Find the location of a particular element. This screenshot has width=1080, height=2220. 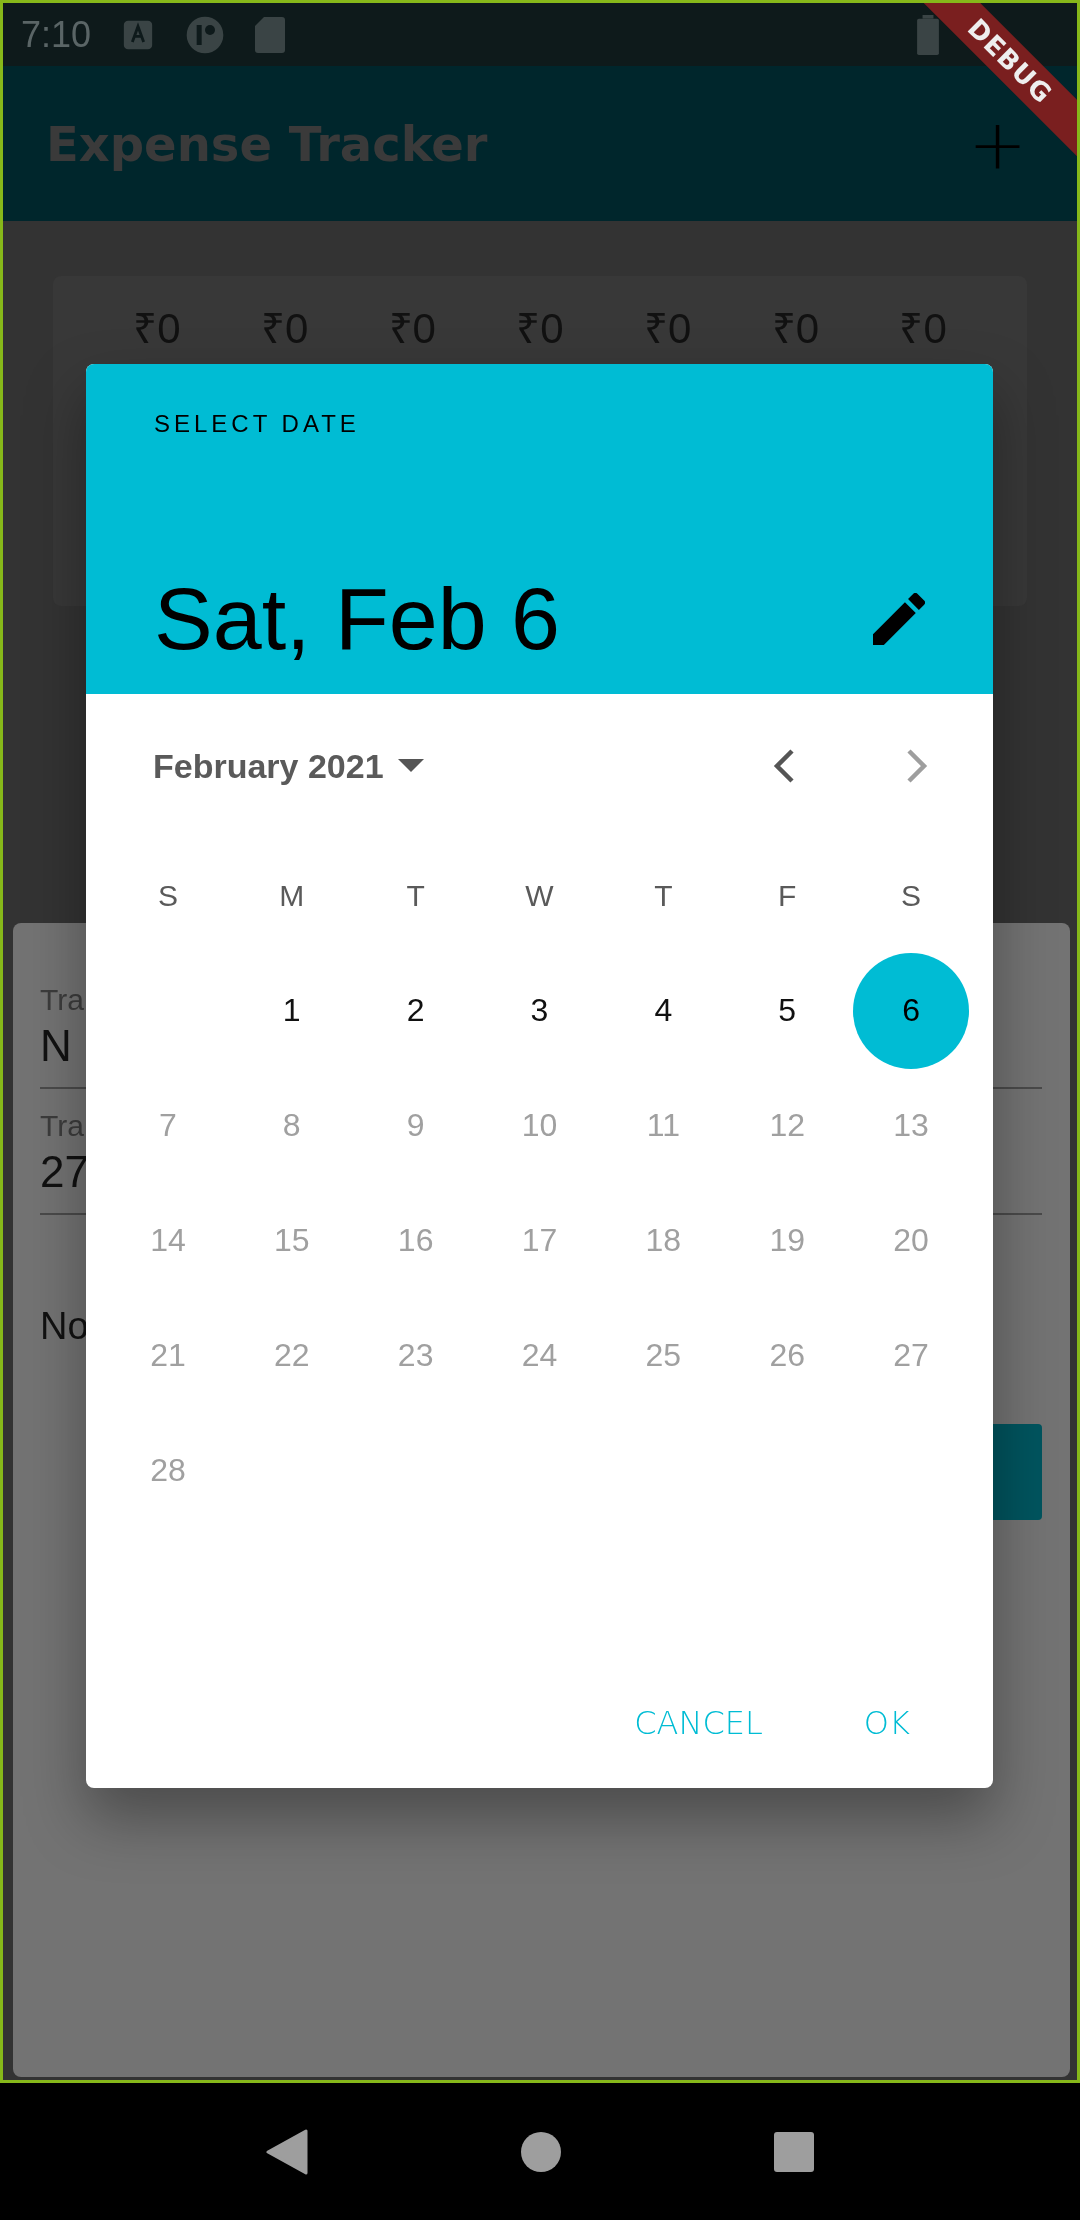

day-button: 1 is located at coordinates (291, 1010).